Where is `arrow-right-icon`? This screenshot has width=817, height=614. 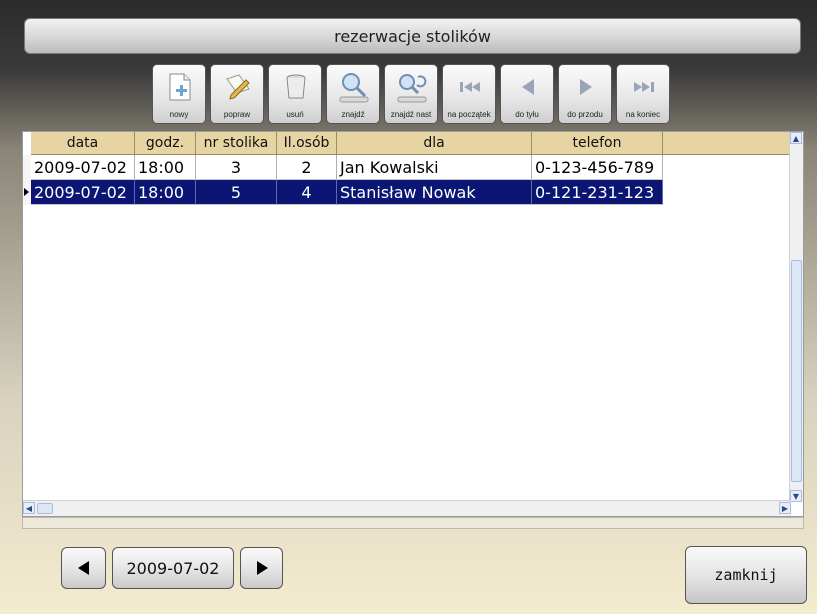 arrow-right-icon is located at coordinates (262, 568).